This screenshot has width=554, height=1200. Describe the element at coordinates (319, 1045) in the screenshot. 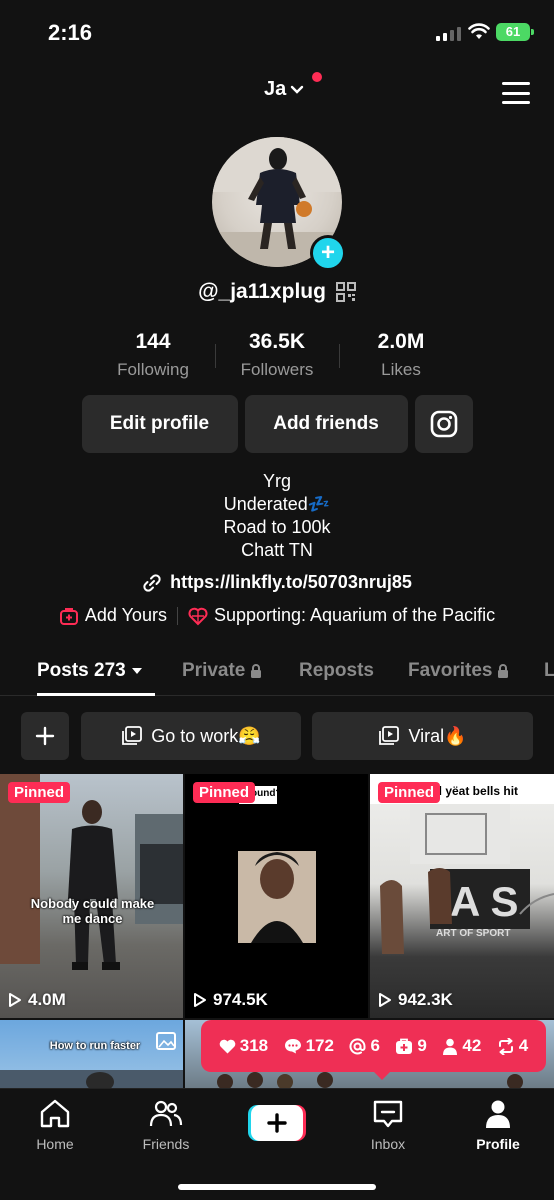

I see `comments-value: 172` at that location.